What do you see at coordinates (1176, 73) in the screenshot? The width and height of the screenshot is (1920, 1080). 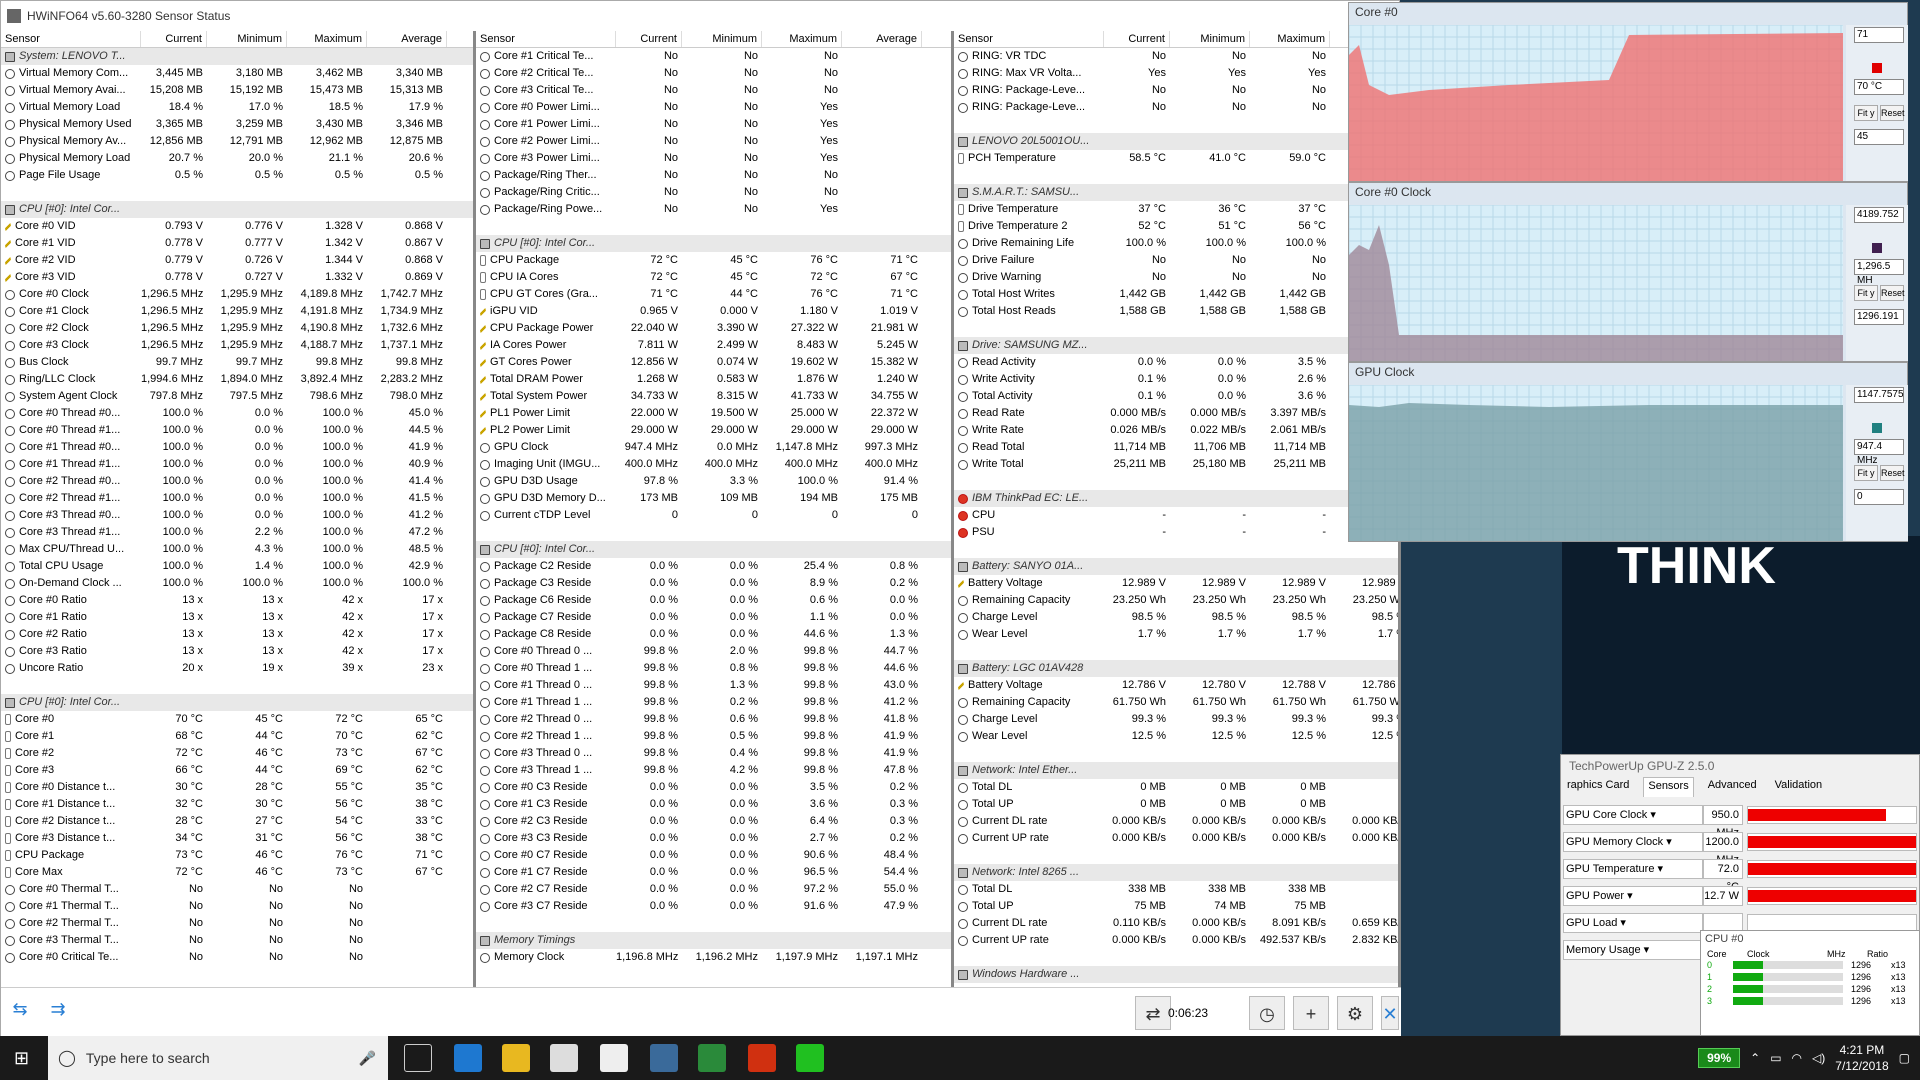 I see `sensor-row: RING: Max VR Volta... Yes Yes Yes` at bounding box center [1176, 73].